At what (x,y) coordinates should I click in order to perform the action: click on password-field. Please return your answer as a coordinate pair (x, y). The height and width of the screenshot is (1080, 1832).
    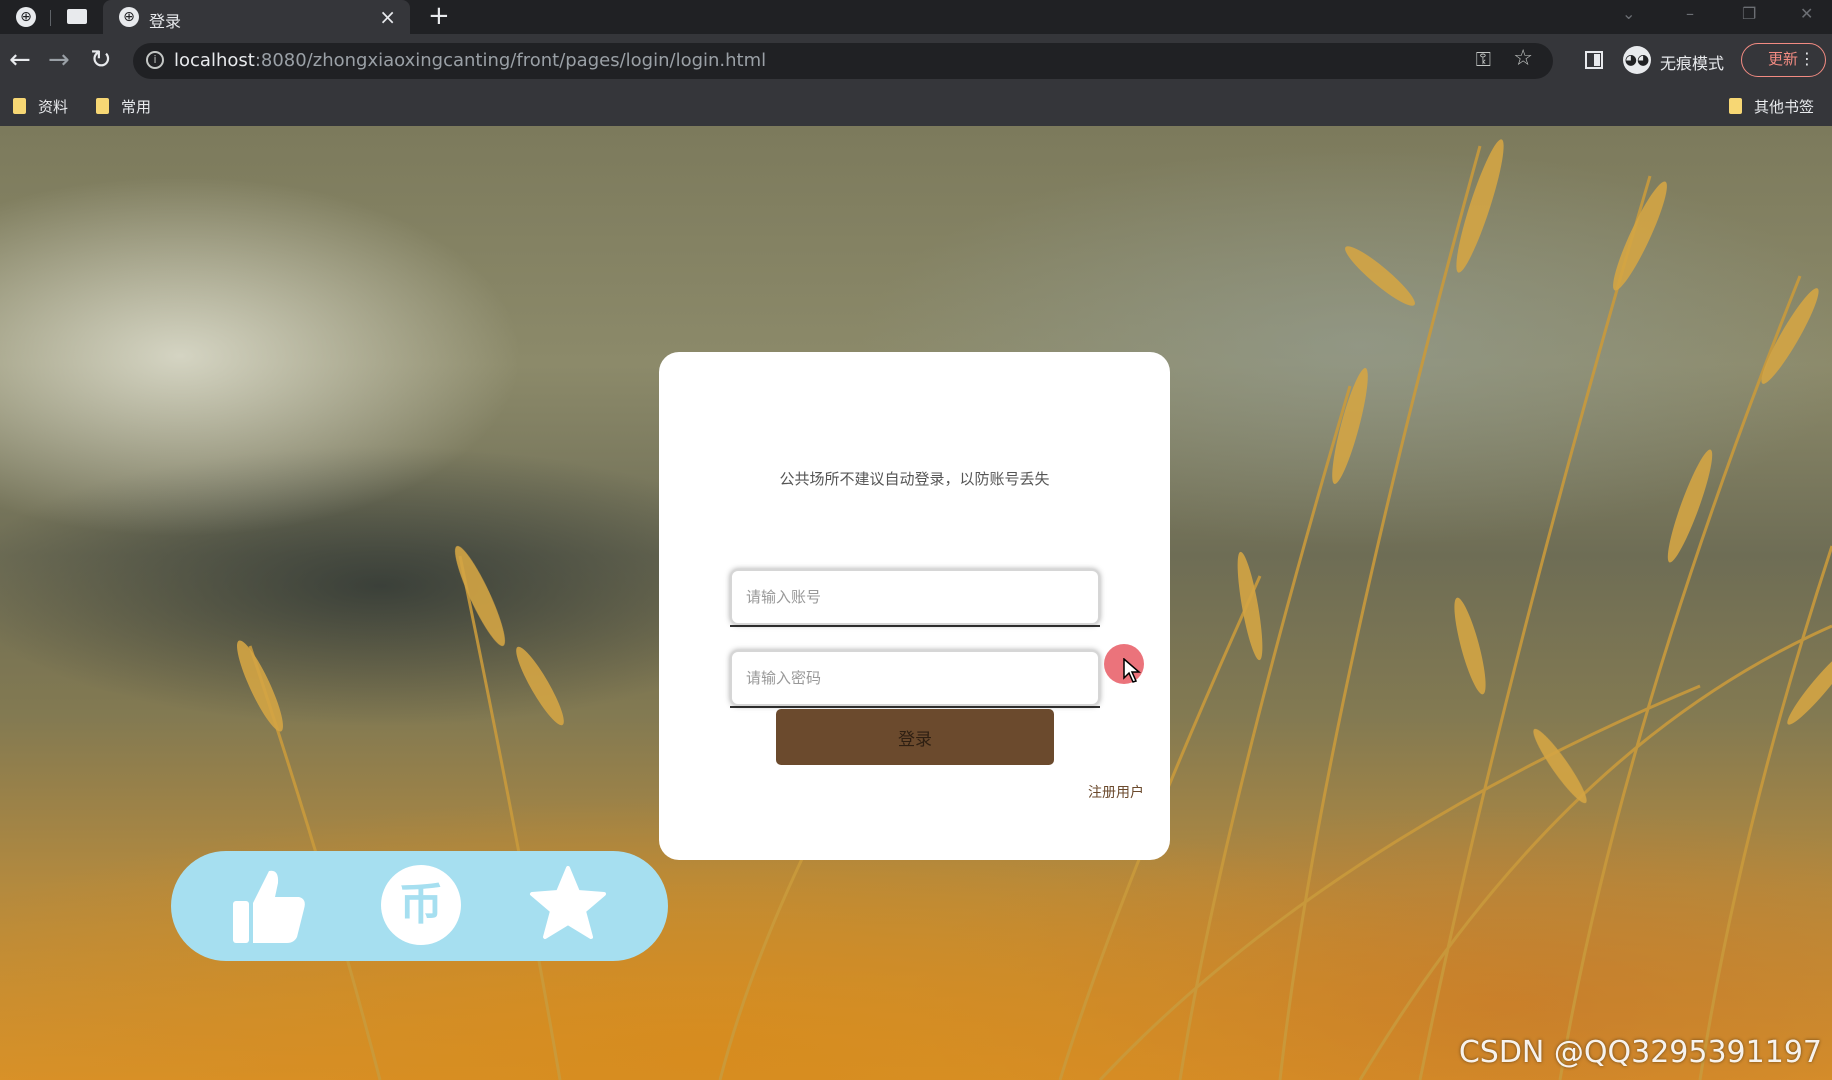
    Looking at the image, I should click on (915, 679).